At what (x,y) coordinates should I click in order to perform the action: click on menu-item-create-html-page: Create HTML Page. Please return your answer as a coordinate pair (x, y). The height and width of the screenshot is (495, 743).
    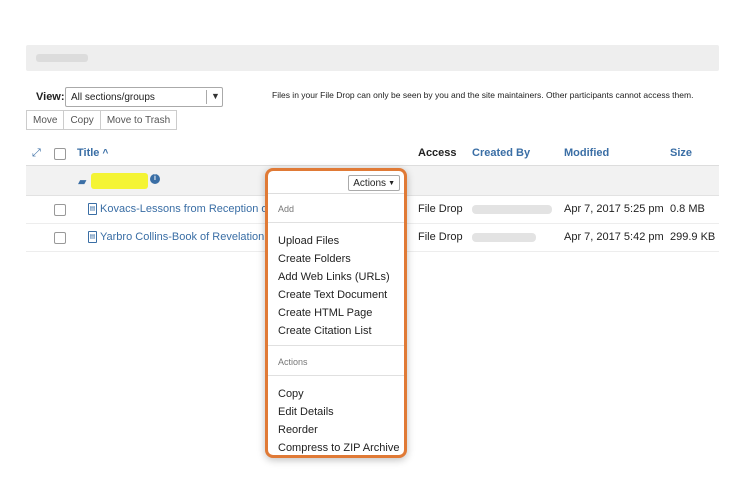
    Looking at the image, I should click on (325, 313).